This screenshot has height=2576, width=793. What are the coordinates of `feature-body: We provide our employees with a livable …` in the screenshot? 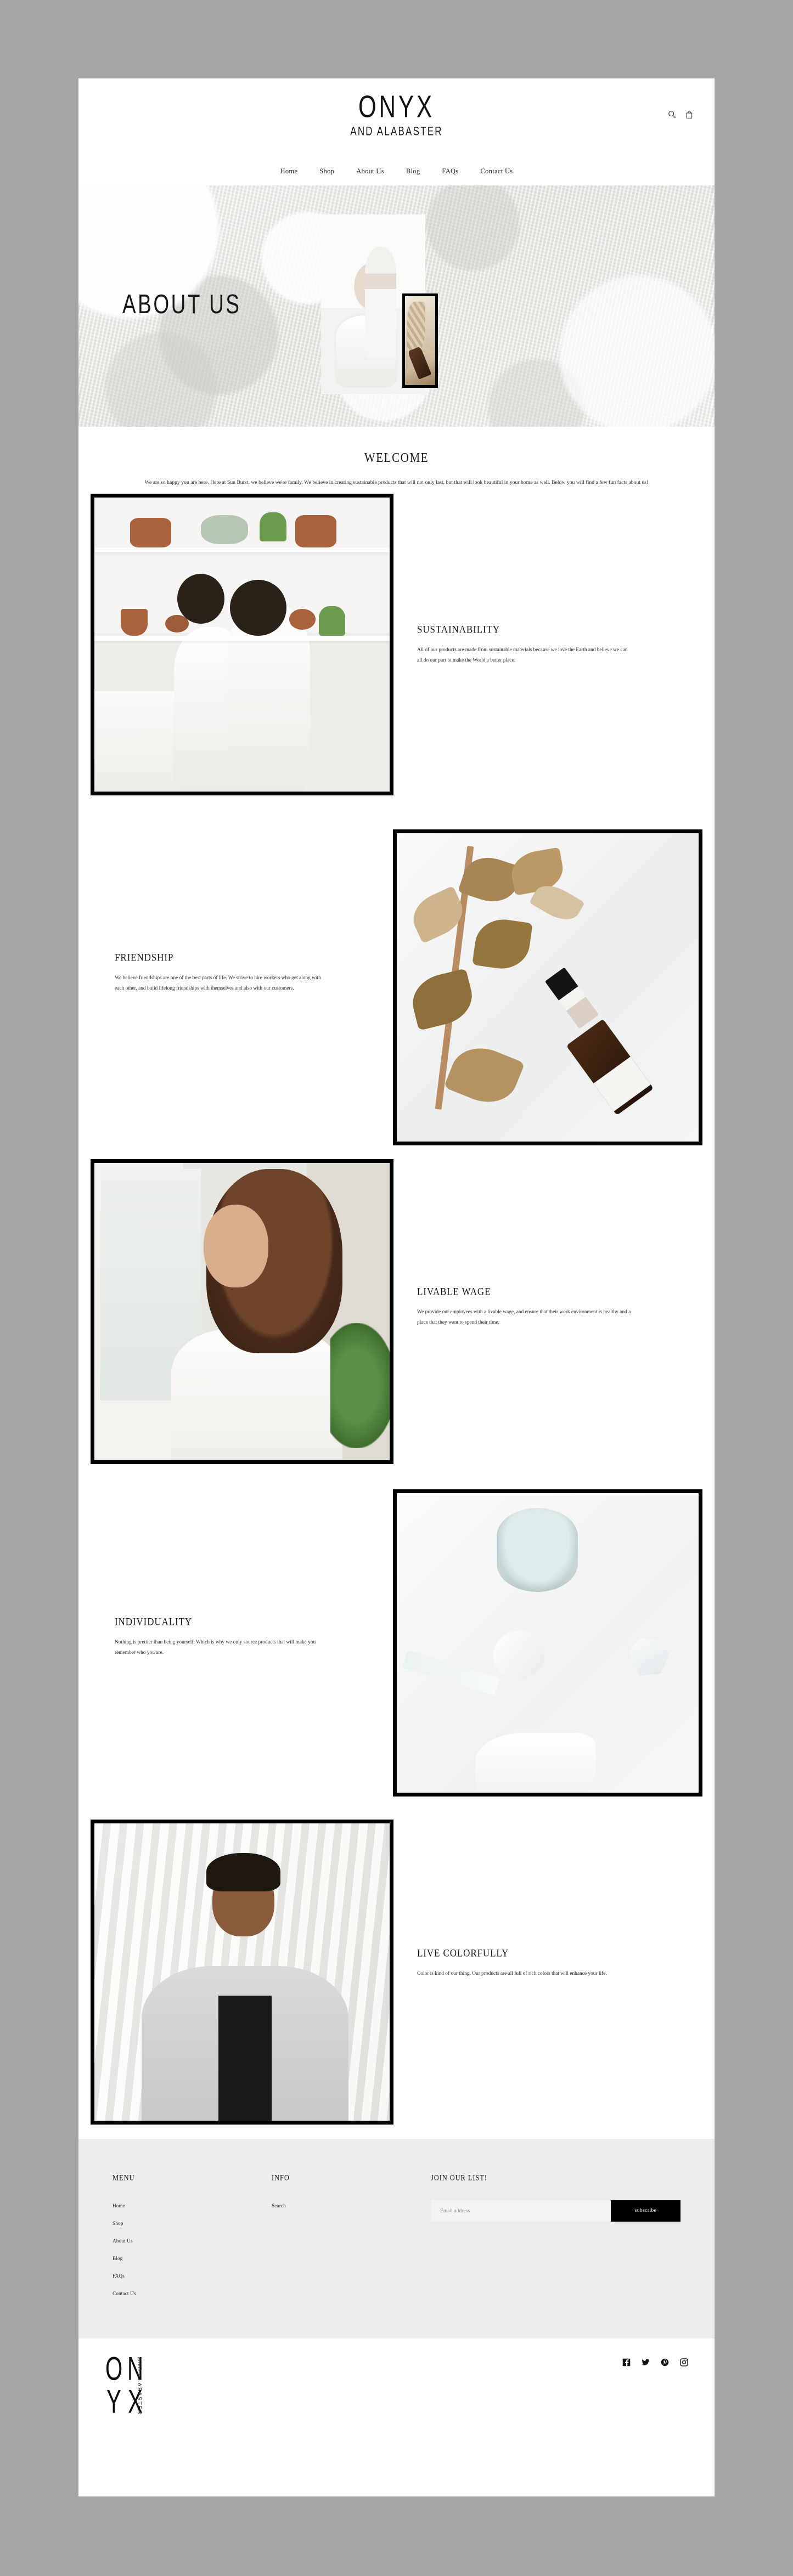 It's located at (524, 1317).